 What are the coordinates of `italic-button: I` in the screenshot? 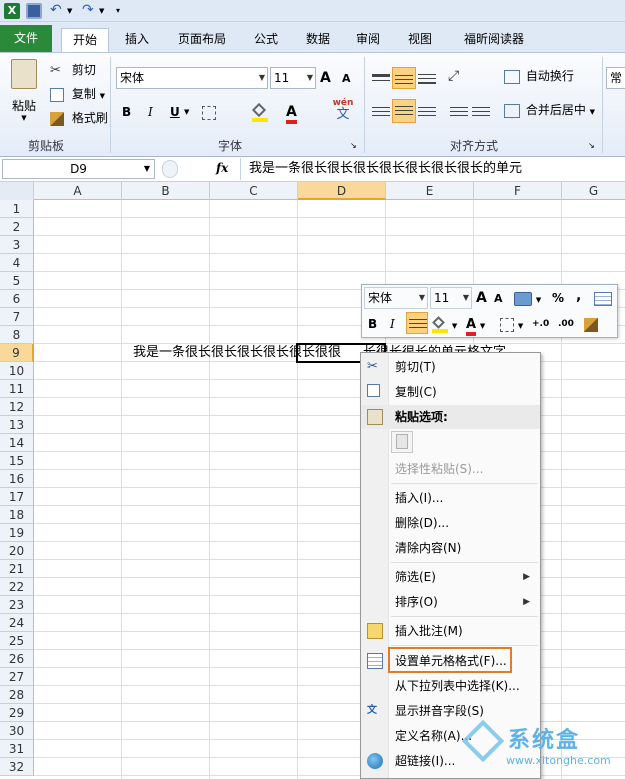 It's located at (150, 112).